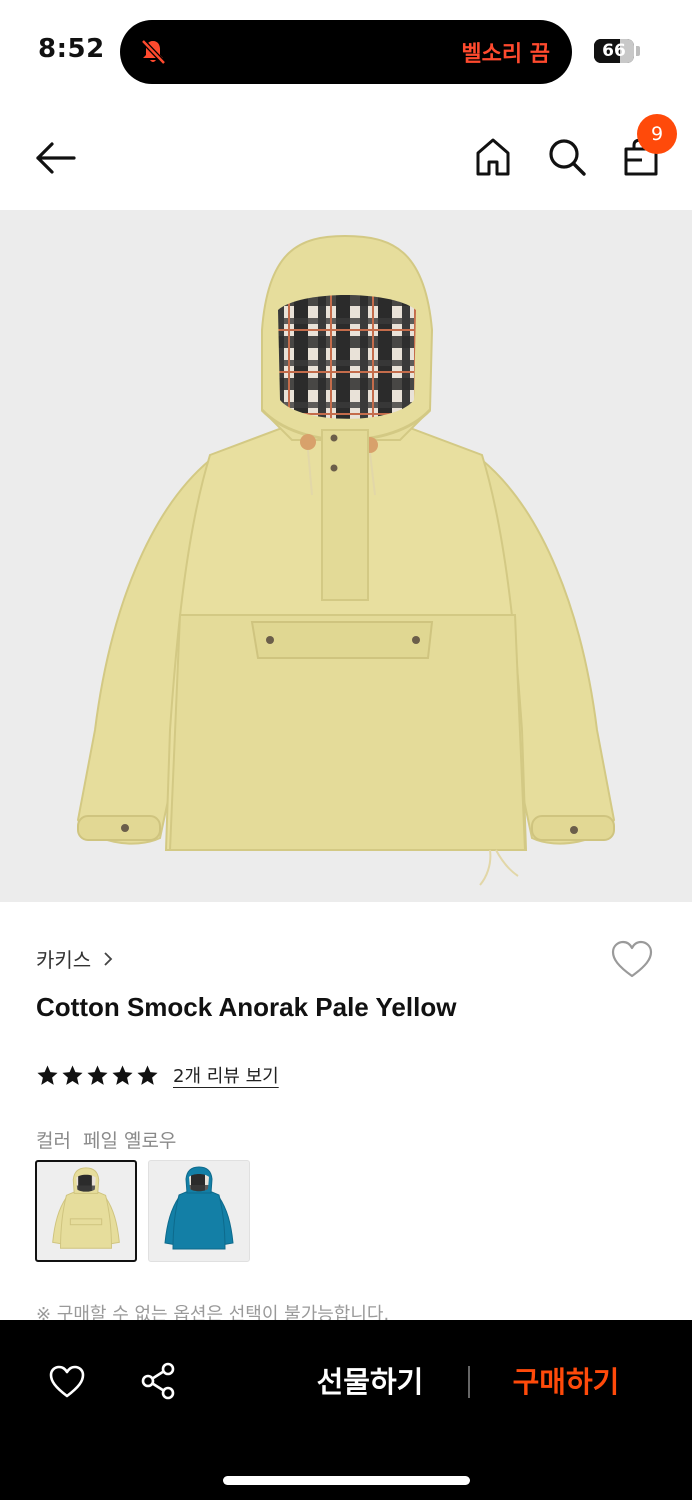 The height and width of the screenshot is (1500, 692). I want to click on review-link: 2개 리뷰 보기, so click(226, 1075).